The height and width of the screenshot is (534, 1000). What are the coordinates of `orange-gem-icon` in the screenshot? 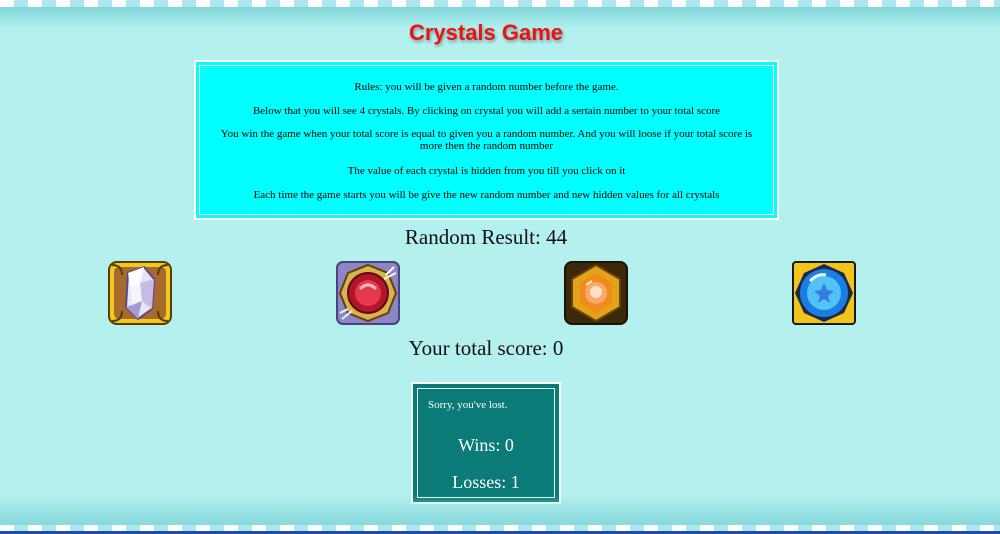 It's located at (596, 293).